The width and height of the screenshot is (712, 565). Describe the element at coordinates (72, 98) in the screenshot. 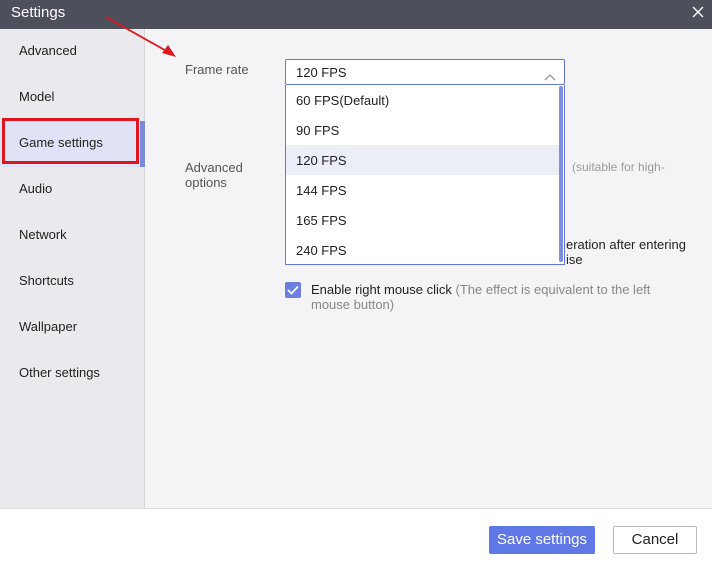

I see `sidebar-item-model: Model` at that location.